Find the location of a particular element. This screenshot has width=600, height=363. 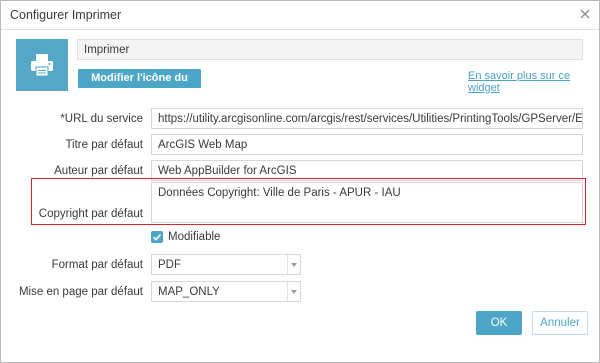

help-link: En savoir plus sur ce widget is located at coordinates (533, 82).